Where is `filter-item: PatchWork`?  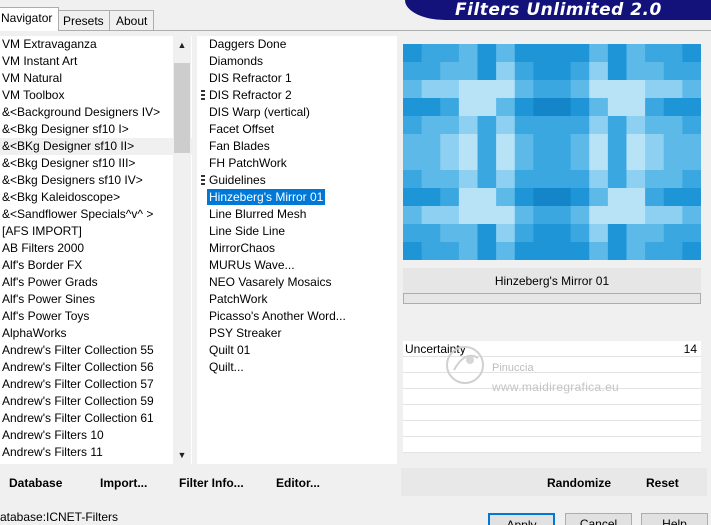 filter-item: PatchWork is located at coordinates (297, 299).